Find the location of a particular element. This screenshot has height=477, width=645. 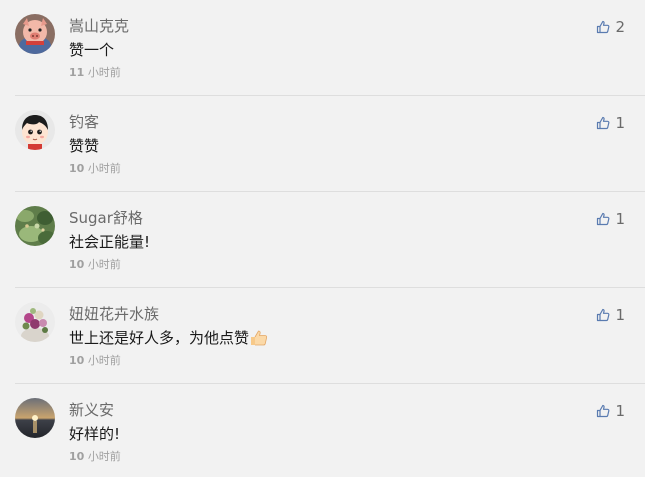

like-button: 2 is located at coordinates (610, 27).